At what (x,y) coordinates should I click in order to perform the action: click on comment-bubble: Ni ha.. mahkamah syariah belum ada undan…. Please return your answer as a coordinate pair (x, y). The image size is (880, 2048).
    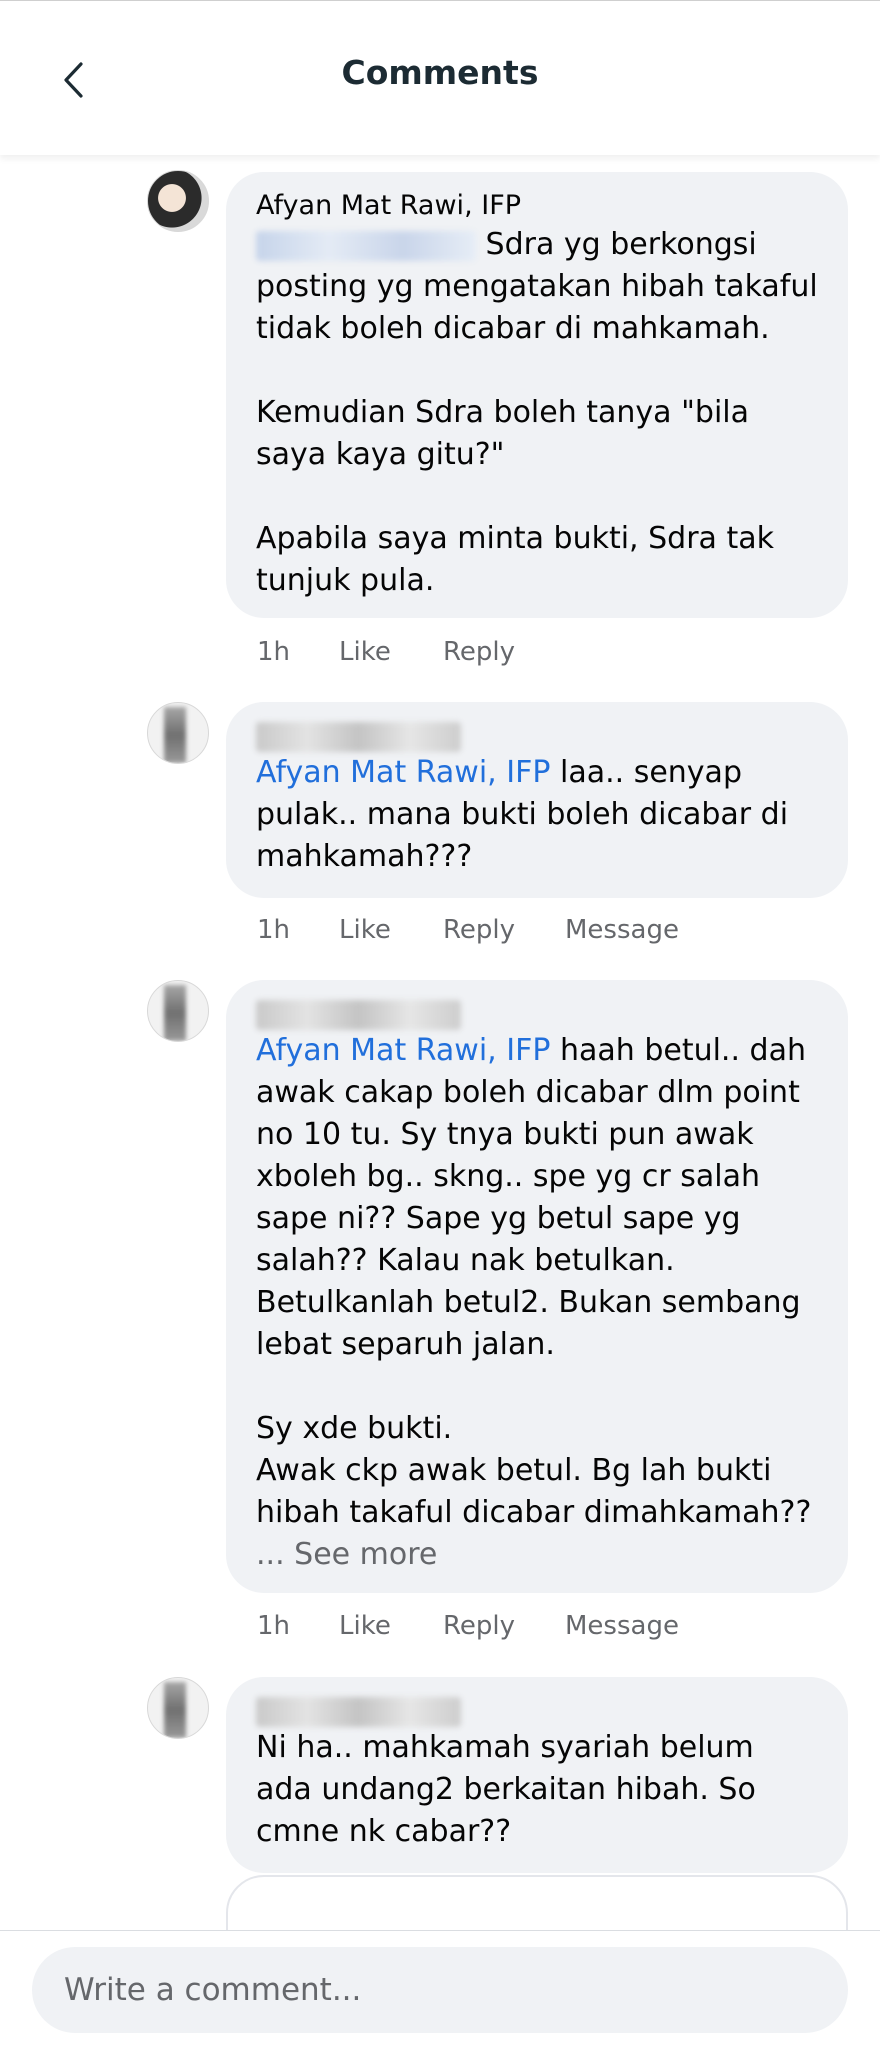
    Looking at the image, I should click on (537, 1775).